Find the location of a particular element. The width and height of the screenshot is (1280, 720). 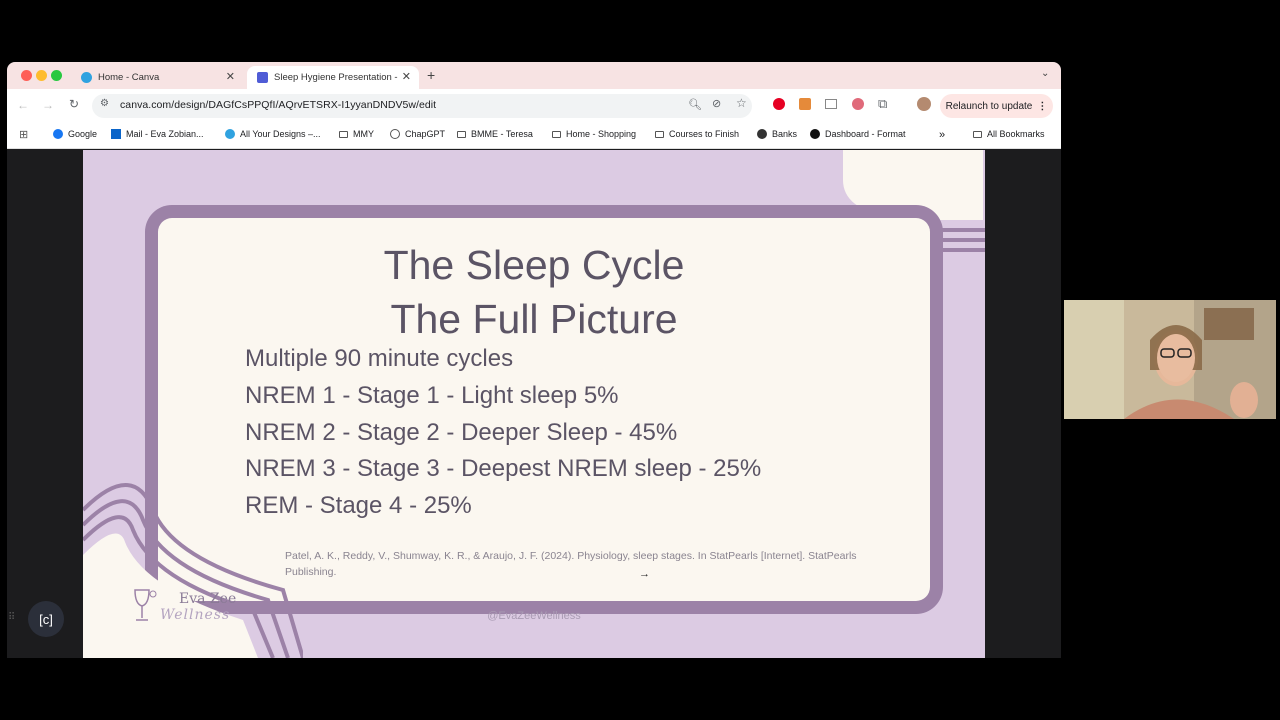

menu-dots-icon: ⋮ is located at coordinates (1042, 106).